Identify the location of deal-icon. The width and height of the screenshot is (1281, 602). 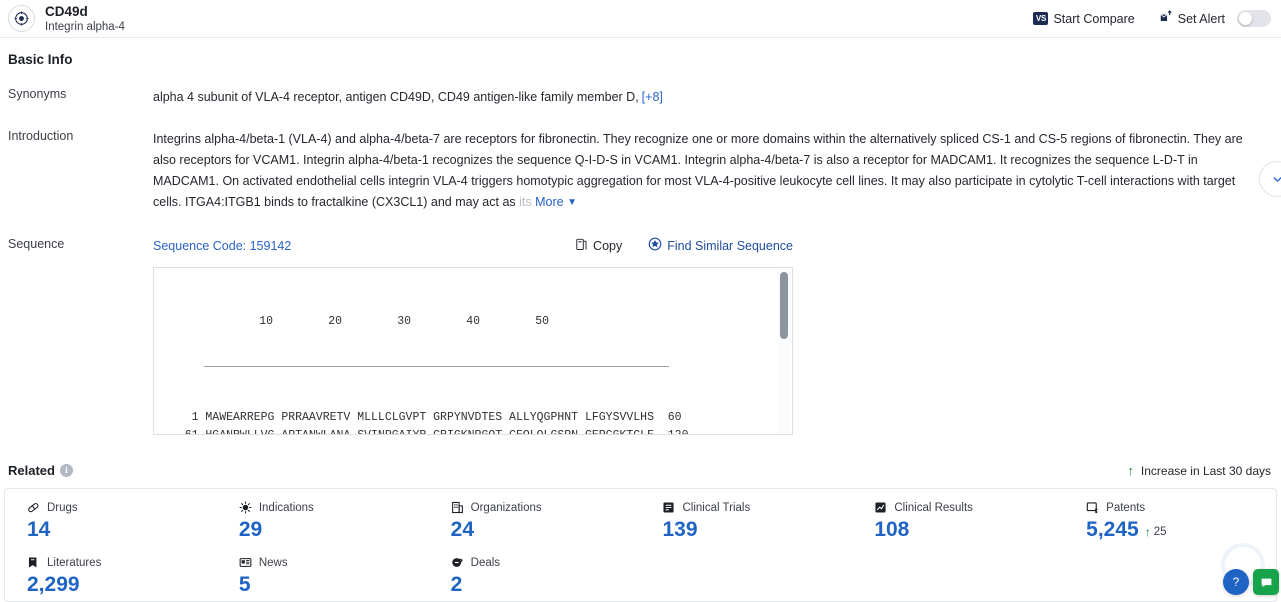
(457, 562).